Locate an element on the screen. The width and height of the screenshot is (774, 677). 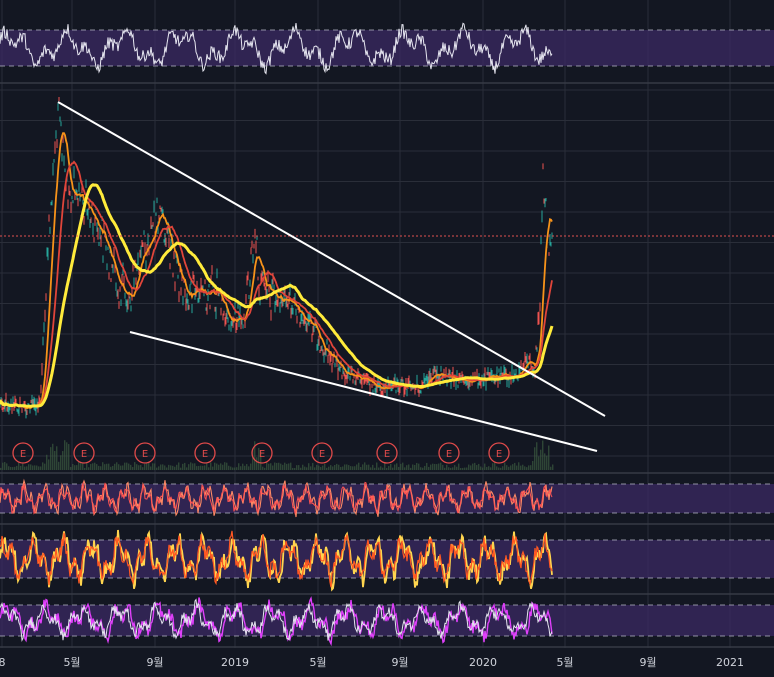
earnings-marker-label: E is located at coordinates (322, 454).